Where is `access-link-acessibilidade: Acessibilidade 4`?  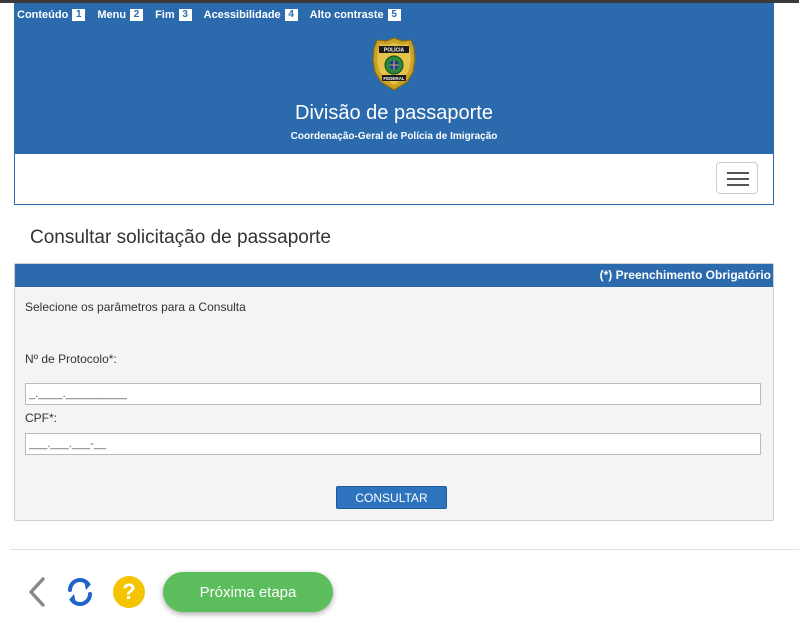 access-link-acessibilidade: Acessibilidade 4 is located at coordinates (251, 15).